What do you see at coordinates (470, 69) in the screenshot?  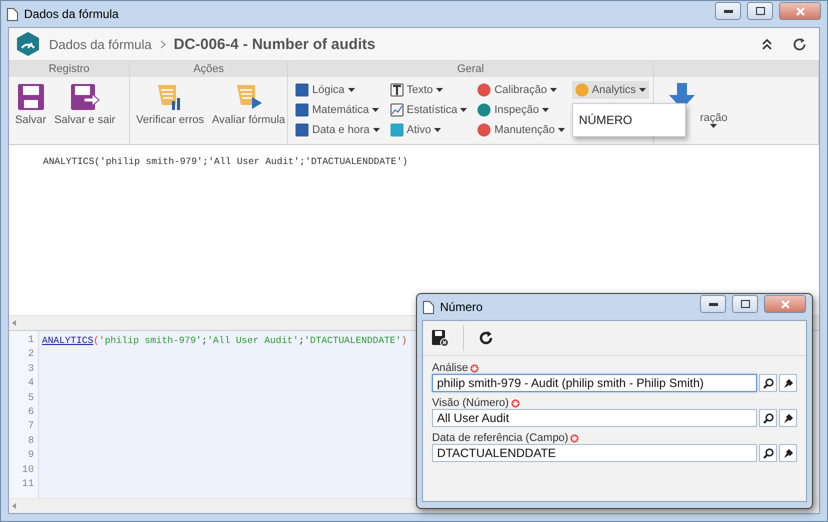 I see `group-label: Geral` at bounding box center [470, 69].